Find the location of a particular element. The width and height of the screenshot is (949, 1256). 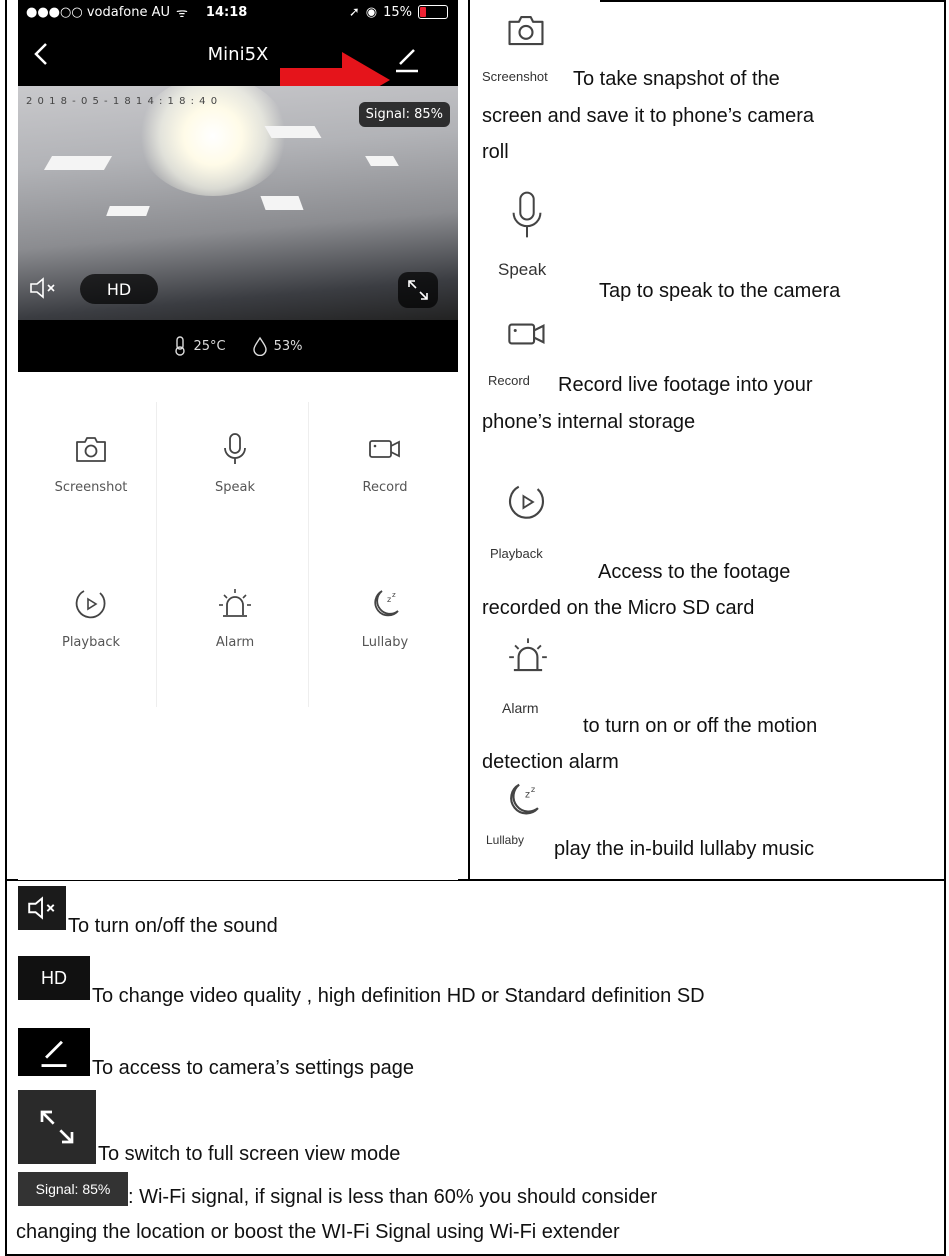

alarm-desc-line2: detection alarm is located at coordinates (550, 762).